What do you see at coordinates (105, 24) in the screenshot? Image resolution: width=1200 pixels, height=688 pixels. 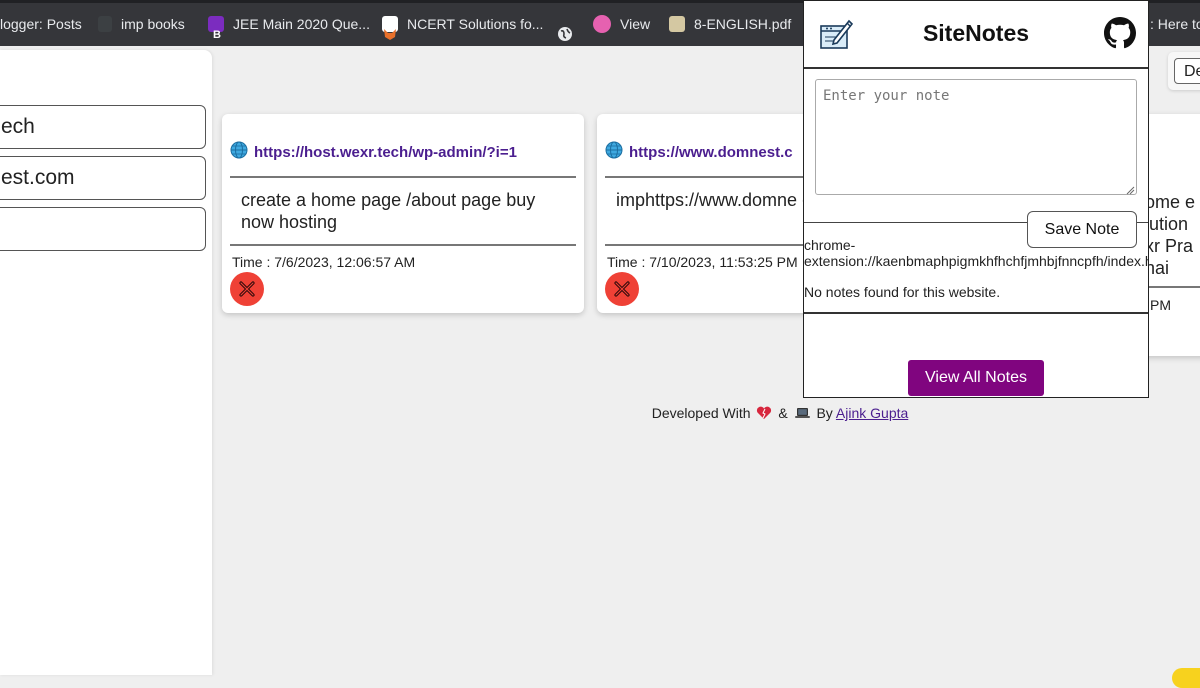 I see `folder-icon` at bounding box center [105, 24].